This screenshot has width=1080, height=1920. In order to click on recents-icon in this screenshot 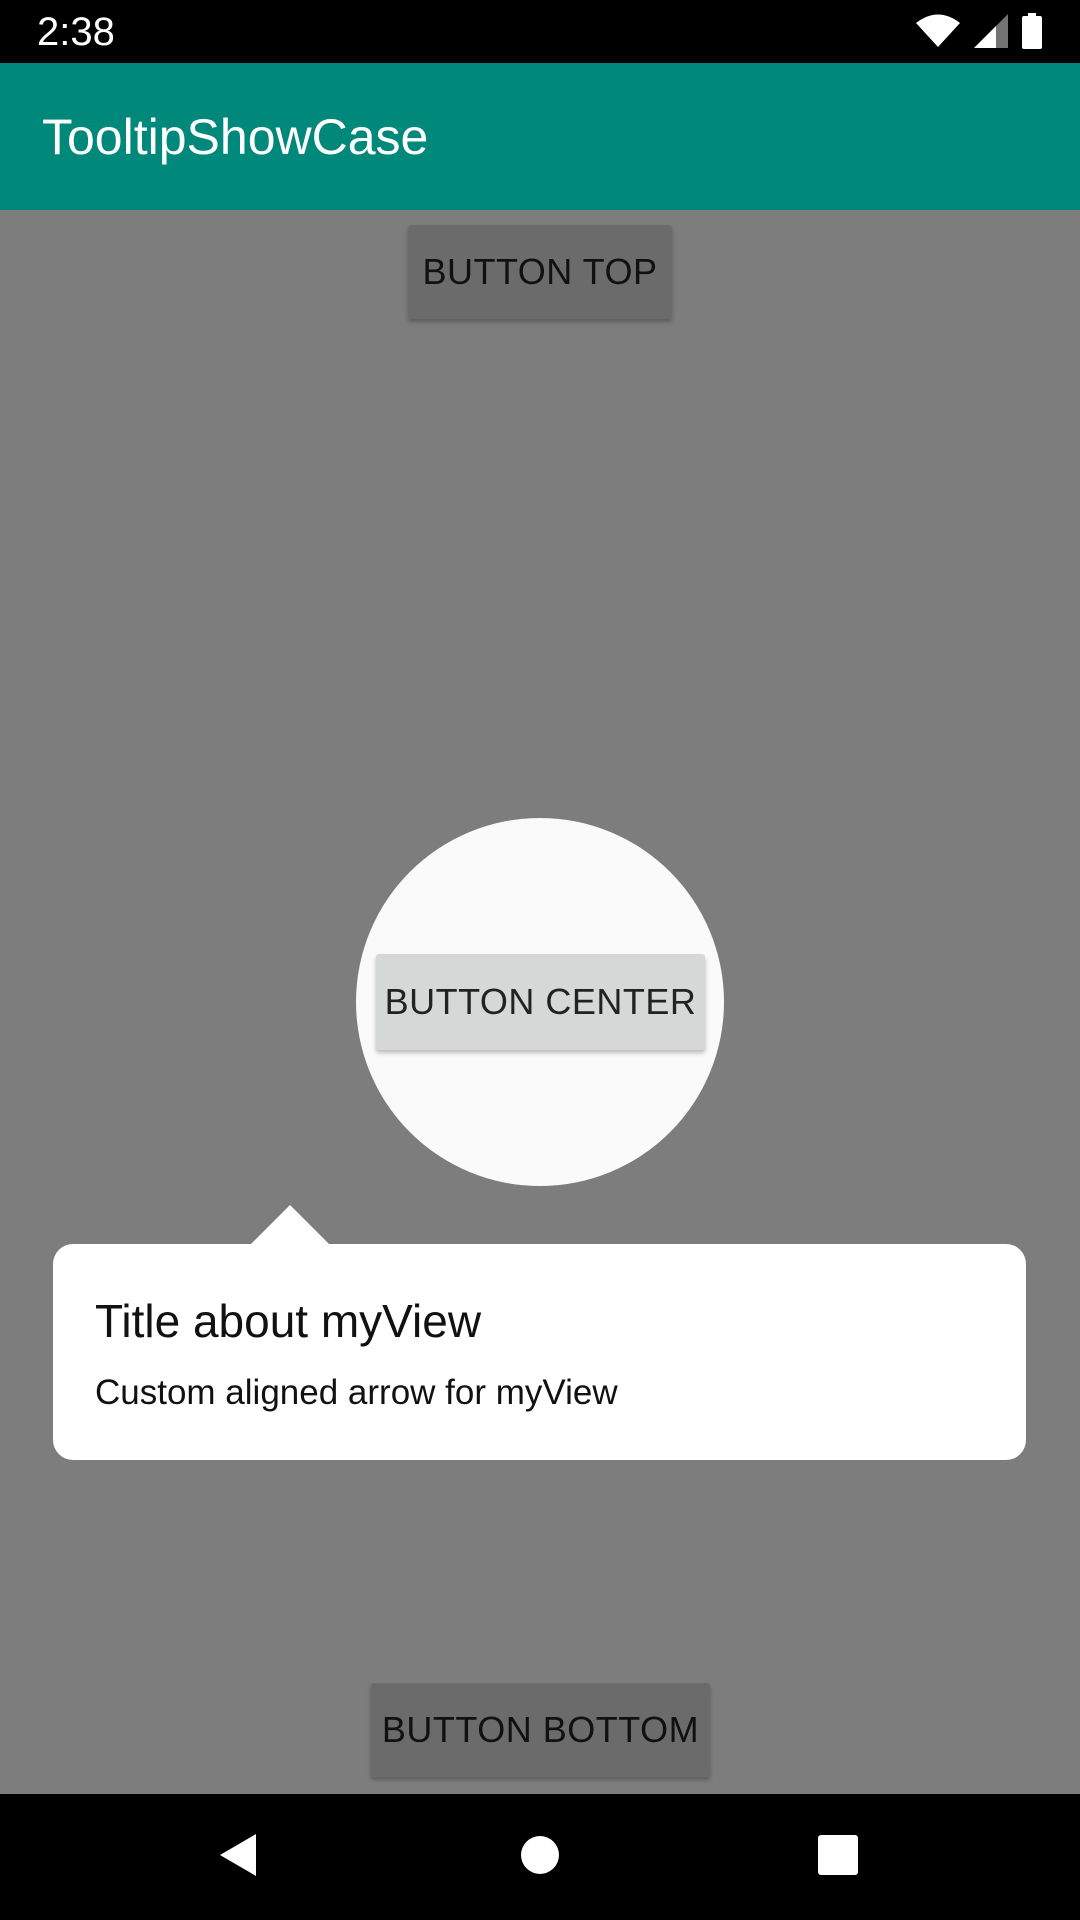, I will do `click(838, 1857)`.